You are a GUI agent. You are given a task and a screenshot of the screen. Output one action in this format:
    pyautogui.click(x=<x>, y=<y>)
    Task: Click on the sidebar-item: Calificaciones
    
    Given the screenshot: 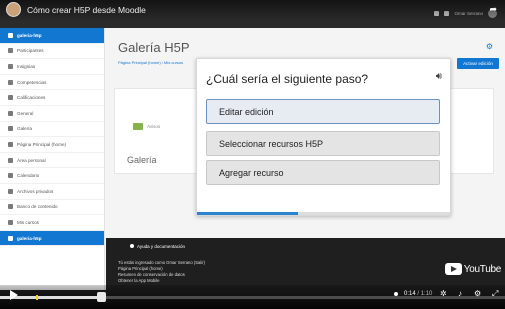 What is the action you would take?
    pyautogui.click(x=52, y=98)
    